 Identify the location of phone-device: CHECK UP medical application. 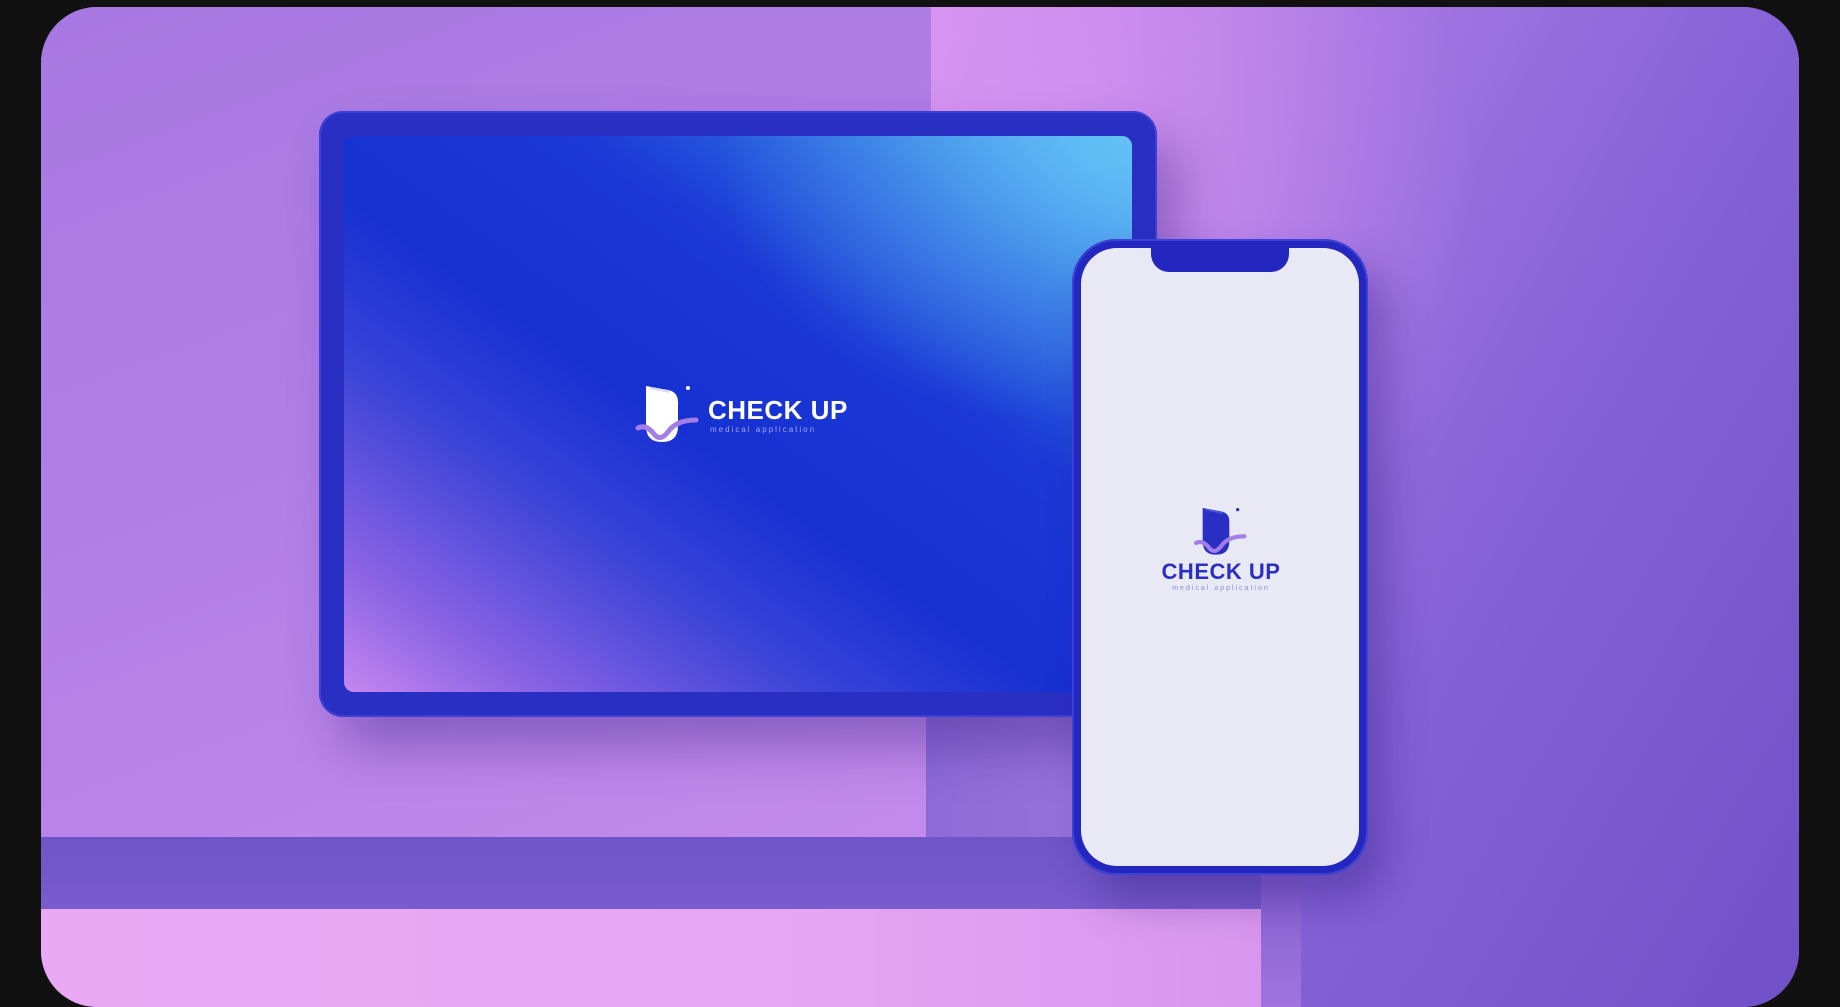
(1220, 557).